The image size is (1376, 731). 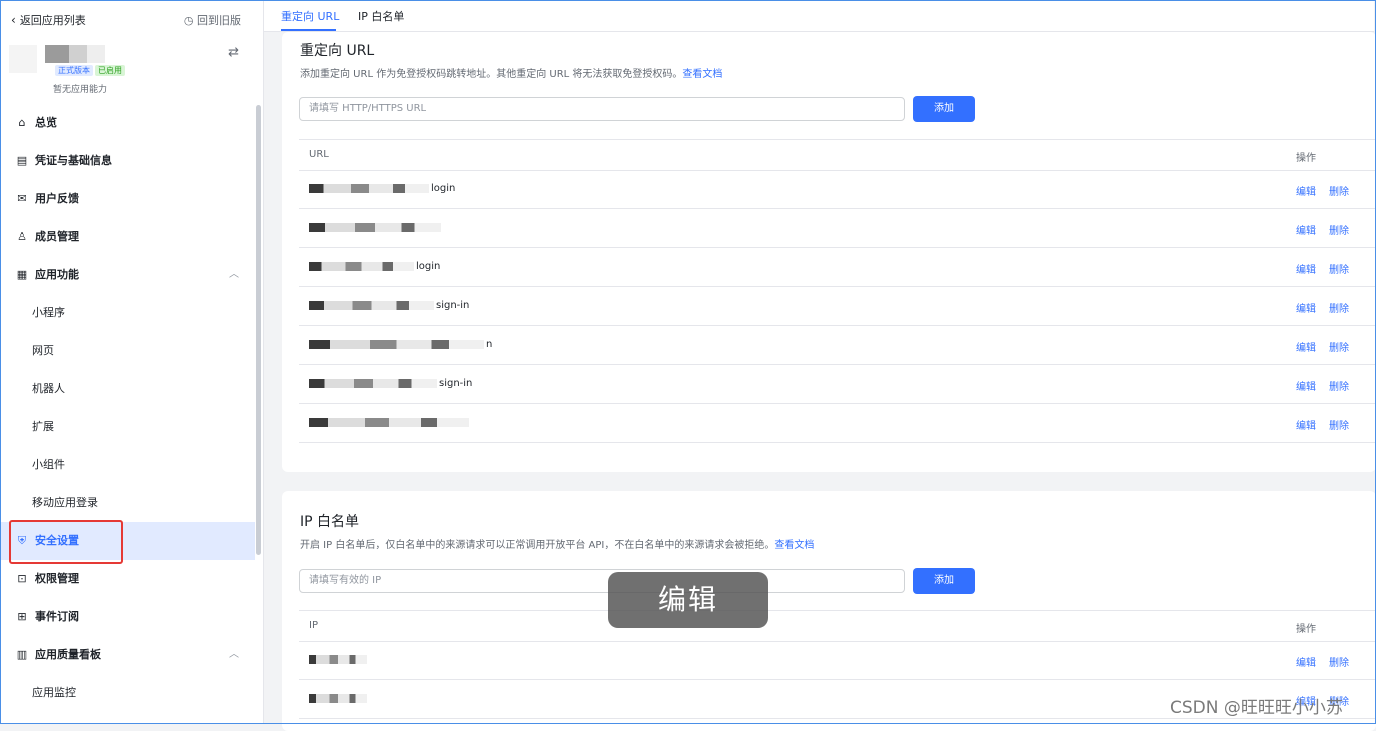 What do you see at coordinates (57, 236) in the screenshot?
I see `sidebar-item-label: 成员管理` at bounding box center [57, 236].